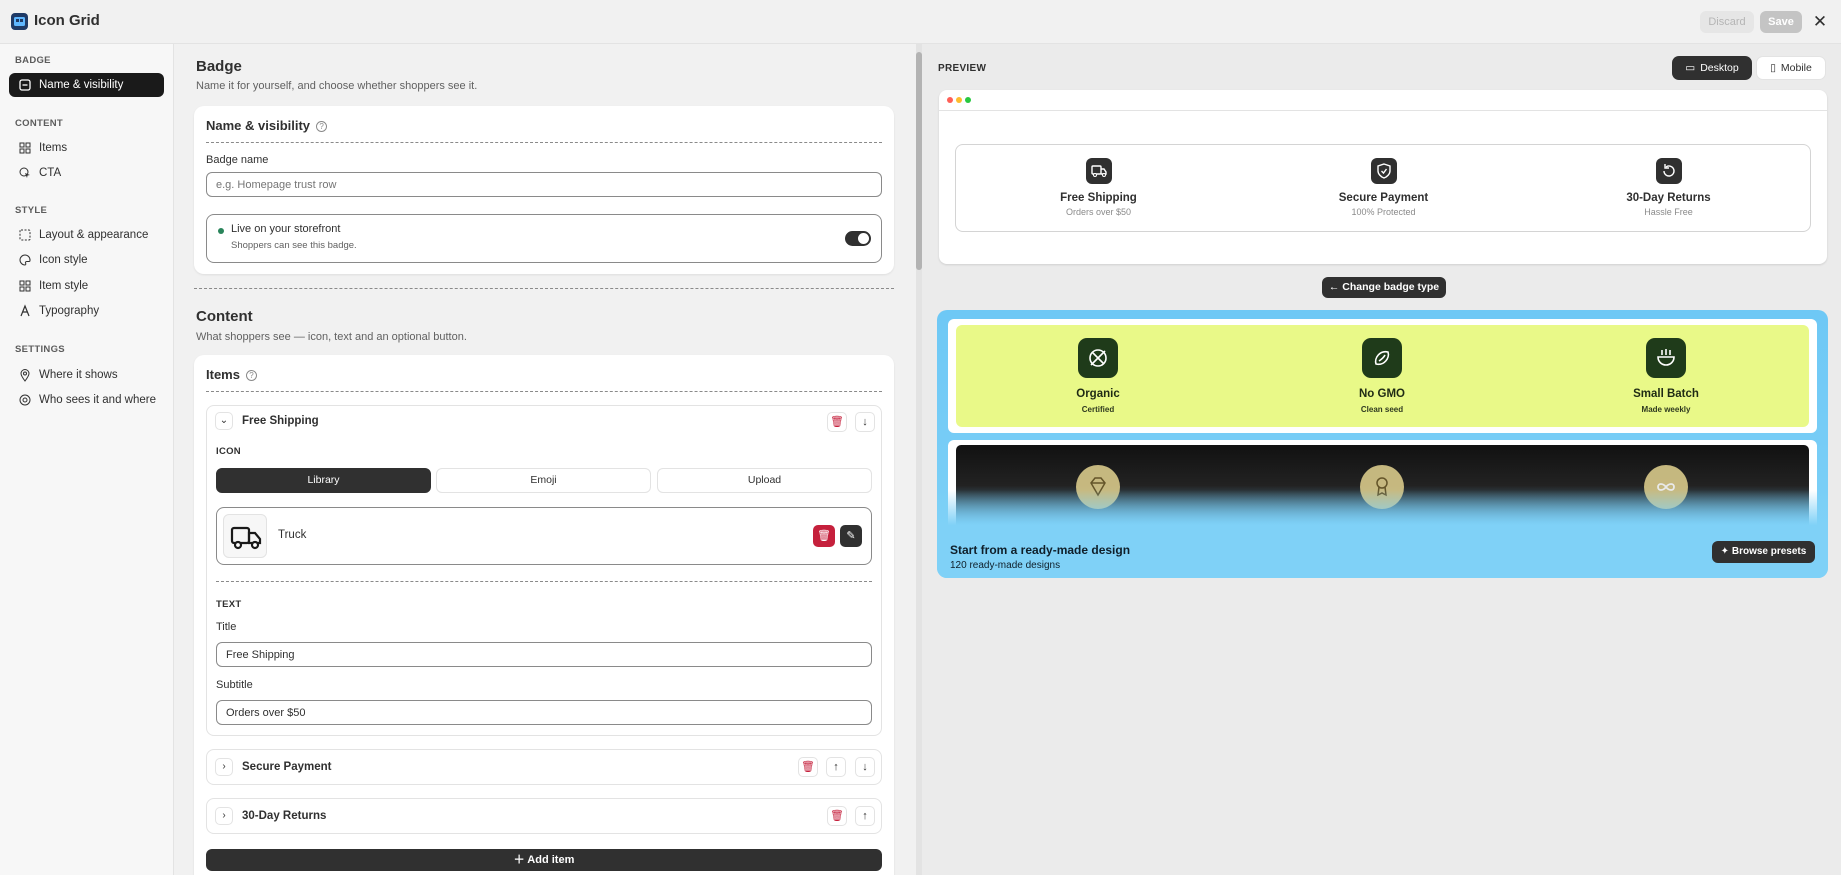  Describe the element at coordinates (1098, 212) in the screenshot. I see `badge-subtitle: Orders over $50` at that location.